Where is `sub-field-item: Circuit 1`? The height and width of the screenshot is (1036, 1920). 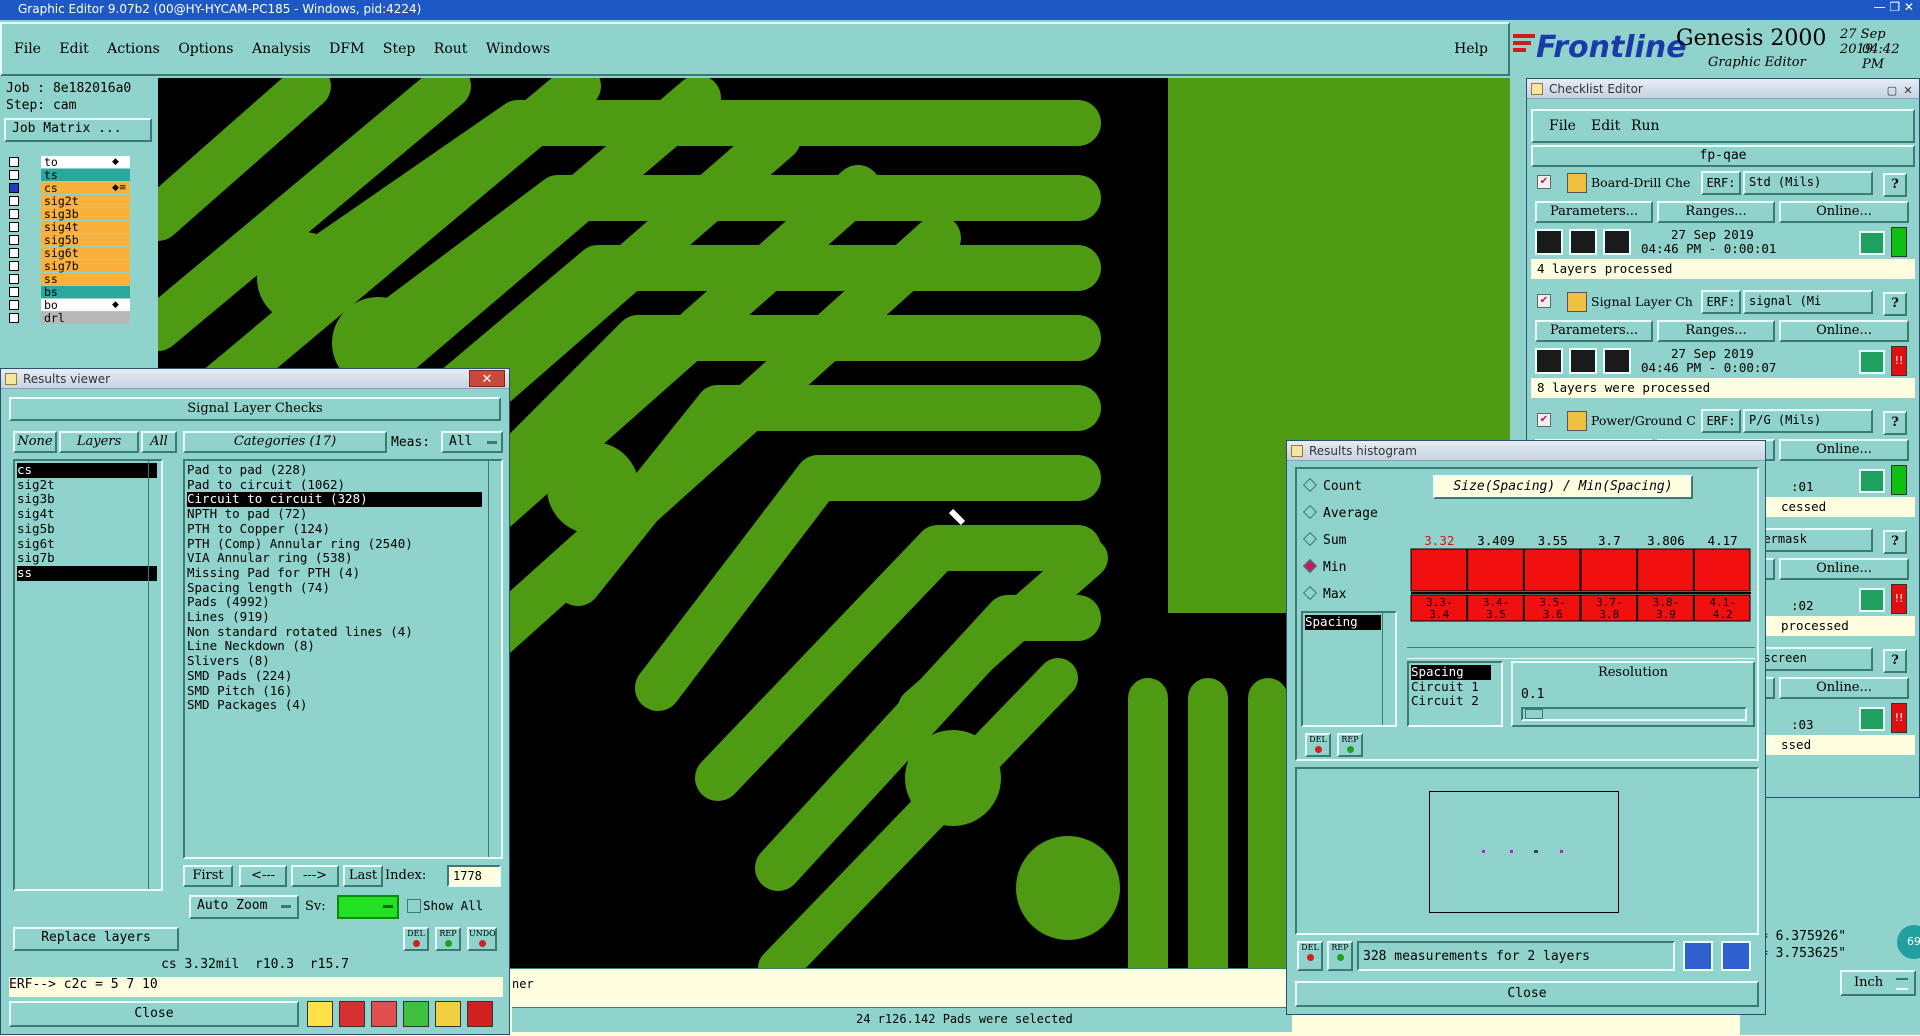
sub-field-item: Circuit 1 is located at coordinates (1451, 687).